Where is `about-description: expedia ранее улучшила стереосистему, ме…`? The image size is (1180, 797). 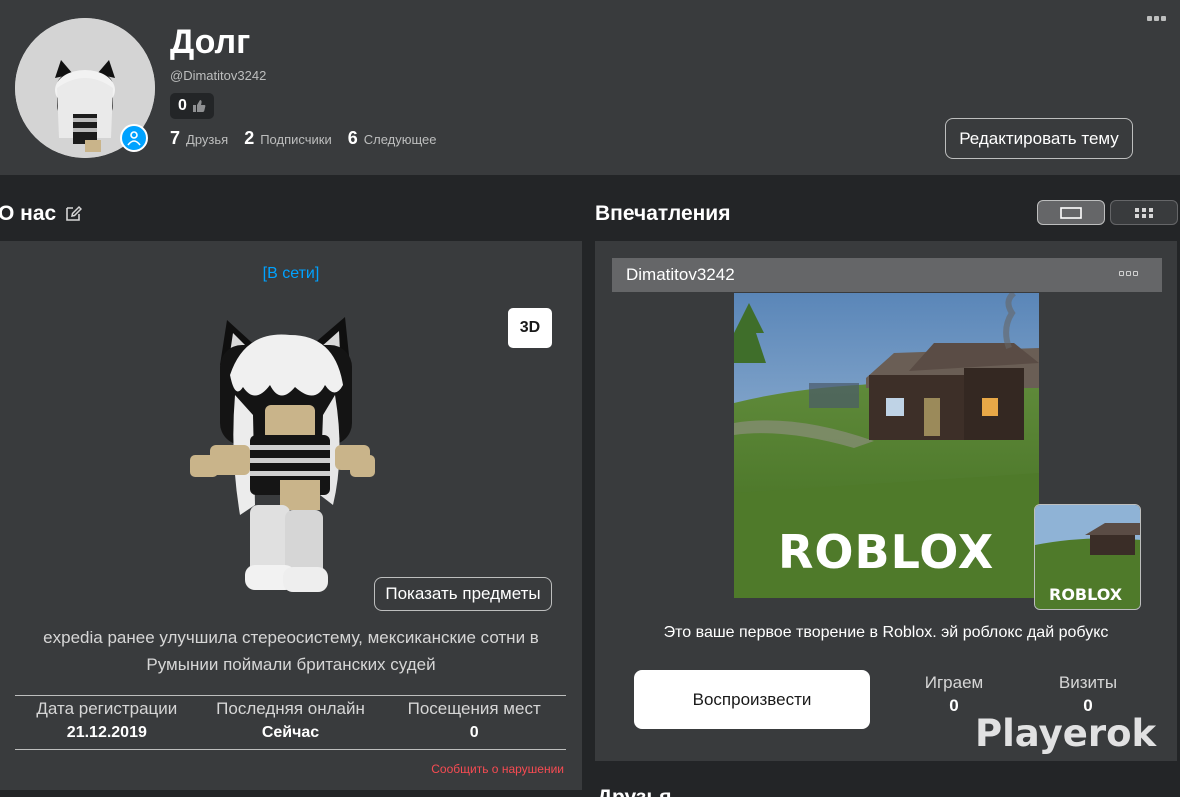 about-description: expedia ранее улучшила стереосистему, ме… is located at coordinates (291, 651).